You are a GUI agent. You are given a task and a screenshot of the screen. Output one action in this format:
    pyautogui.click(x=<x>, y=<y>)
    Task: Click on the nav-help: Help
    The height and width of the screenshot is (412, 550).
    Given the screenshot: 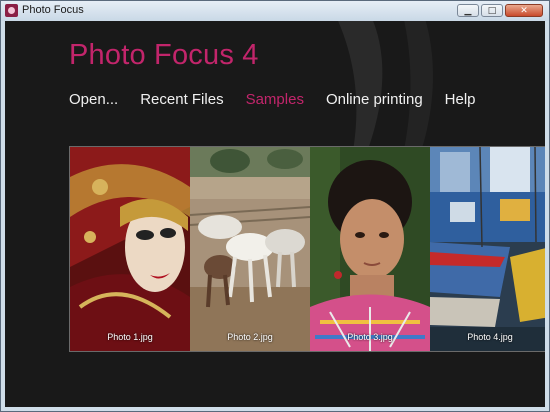 What is the action you would take?
    pyautogui.click(x=460, y=99)
    